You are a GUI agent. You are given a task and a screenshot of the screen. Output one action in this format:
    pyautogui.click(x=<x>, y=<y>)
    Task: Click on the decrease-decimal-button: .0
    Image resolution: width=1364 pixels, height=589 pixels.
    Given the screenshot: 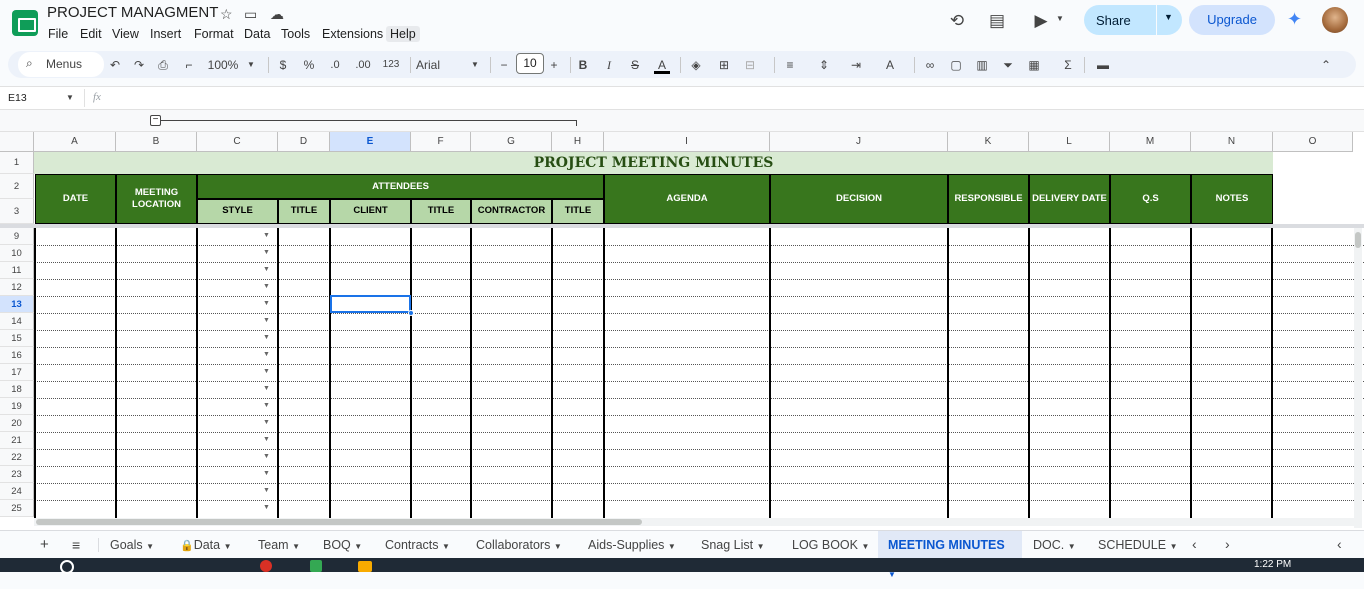 What is the action you would take?
    pyautogui.click(x=335, y=65)
    